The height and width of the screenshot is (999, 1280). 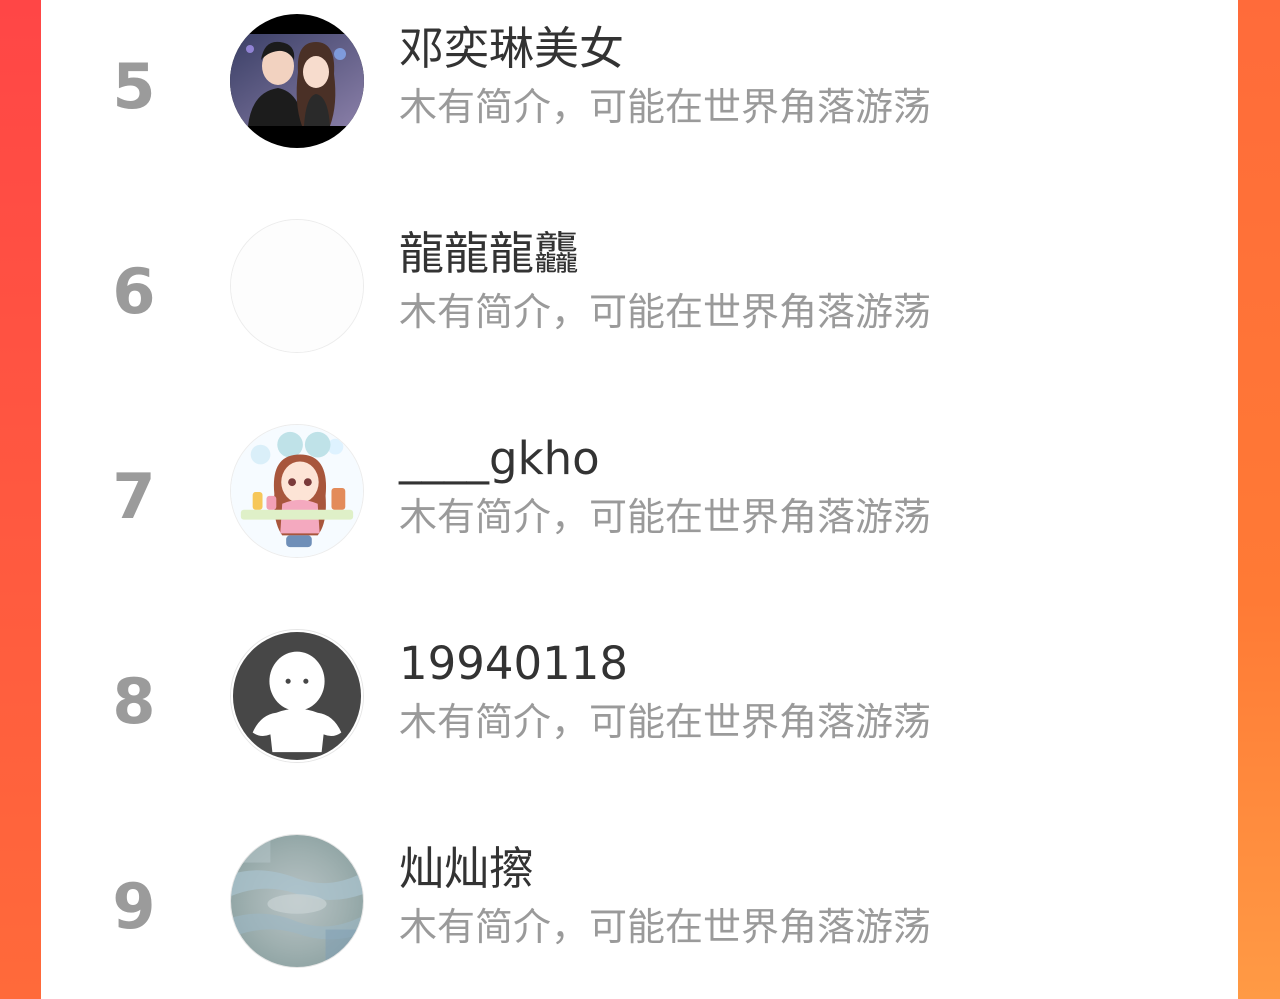 I want to click on rank-number: 9, so click(x=134, y=906).